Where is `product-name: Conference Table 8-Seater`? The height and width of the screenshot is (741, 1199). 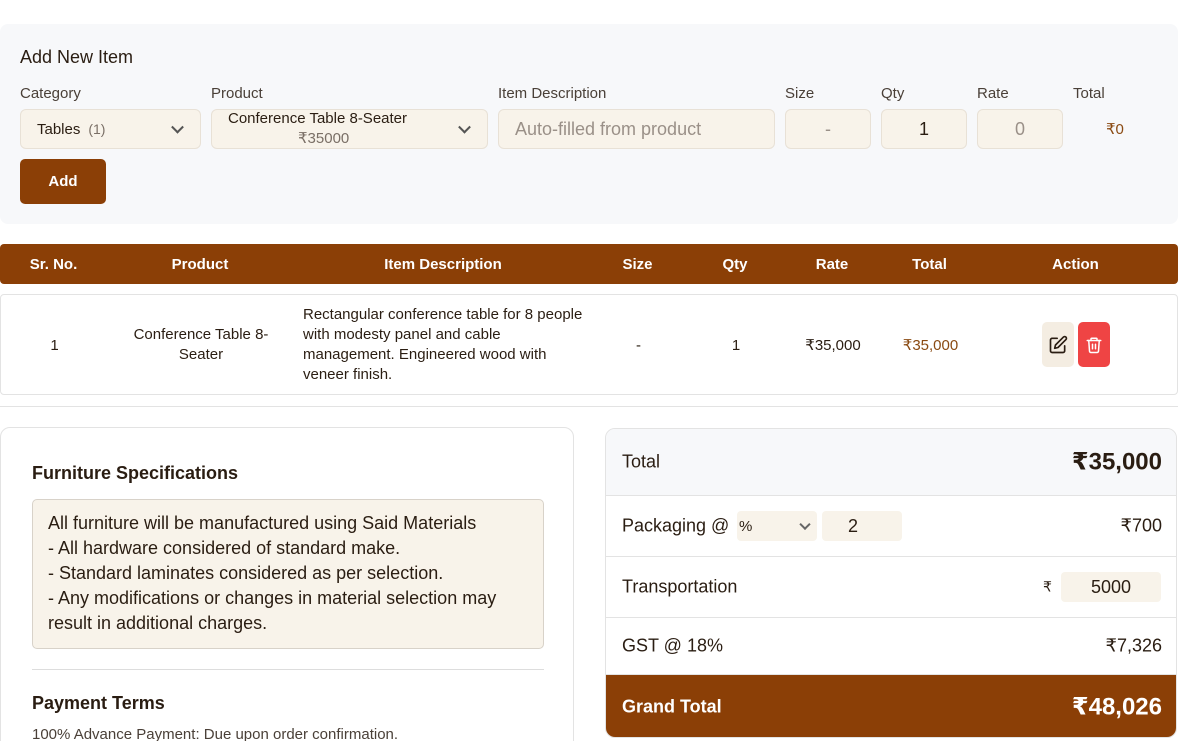
product-name: Conference Table 8-Seater is located at coordinates (318, 118).